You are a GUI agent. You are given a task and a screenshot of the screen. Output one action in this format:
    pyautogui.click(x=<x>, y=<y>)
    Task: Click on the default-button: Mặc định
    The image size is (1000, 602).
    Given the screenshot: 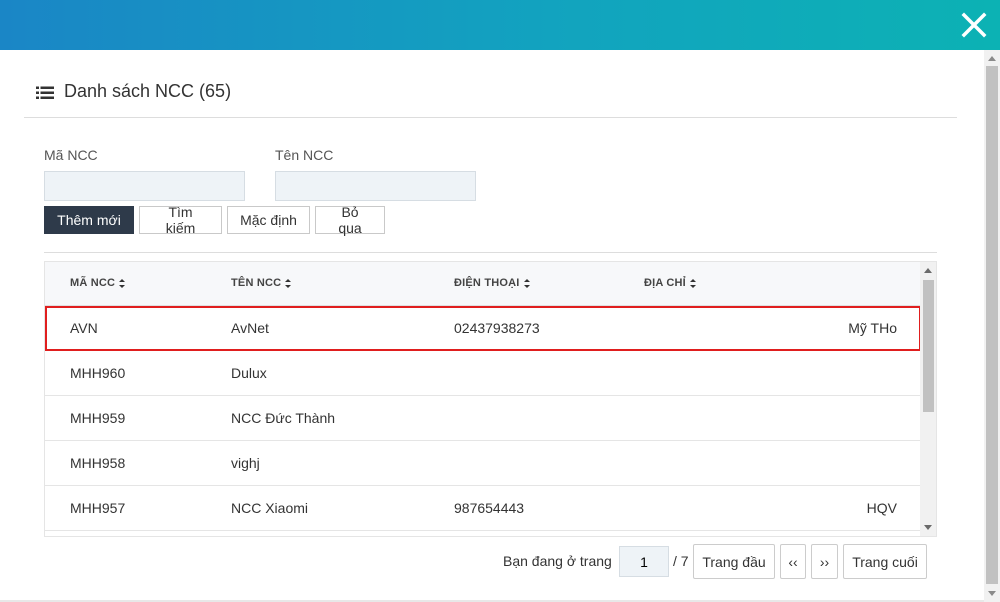 What is the action you would take?
    pyautogui.click(x=268, y=220)
    